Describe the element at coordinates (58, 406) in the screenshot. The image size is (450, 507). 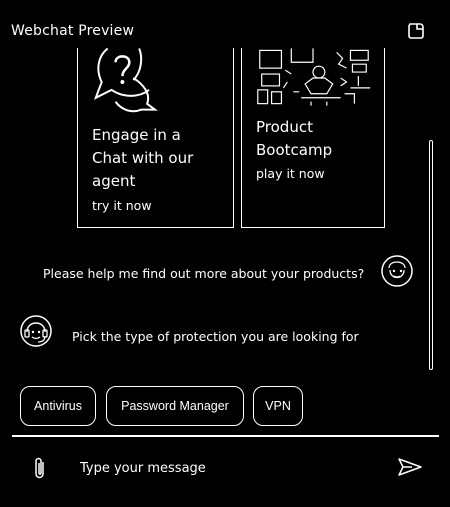
I see `quick-reply-antivirus: Antivirus` at that location.